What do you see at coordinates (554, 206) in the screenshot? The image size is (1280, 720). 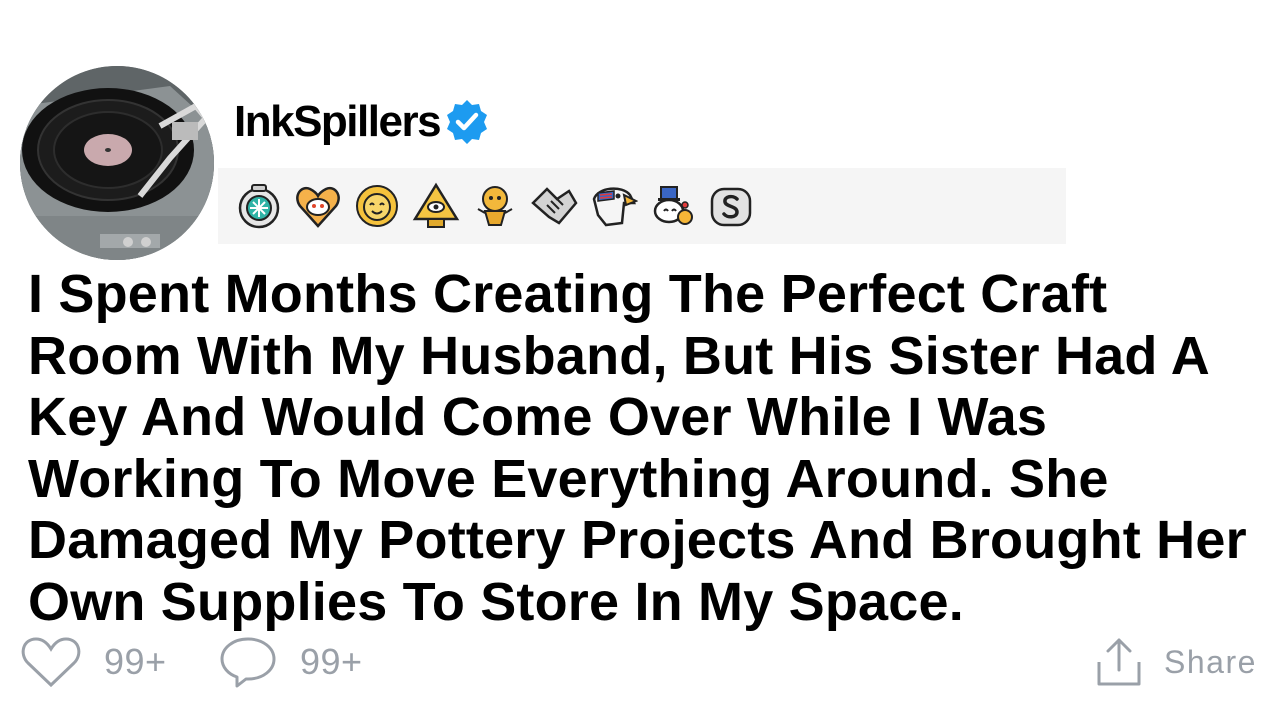 I see `handshake-badge-icon` at bounding box center [554, 206].